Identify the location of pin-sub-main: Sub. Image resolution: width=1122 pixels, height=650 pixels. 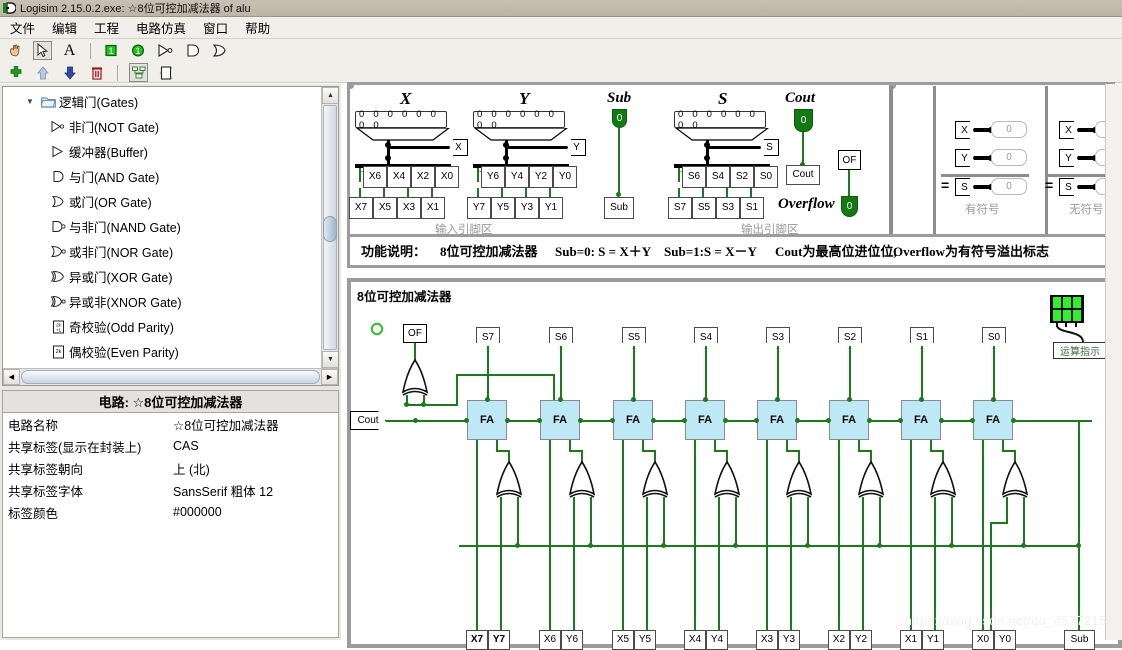
(1079, 640).